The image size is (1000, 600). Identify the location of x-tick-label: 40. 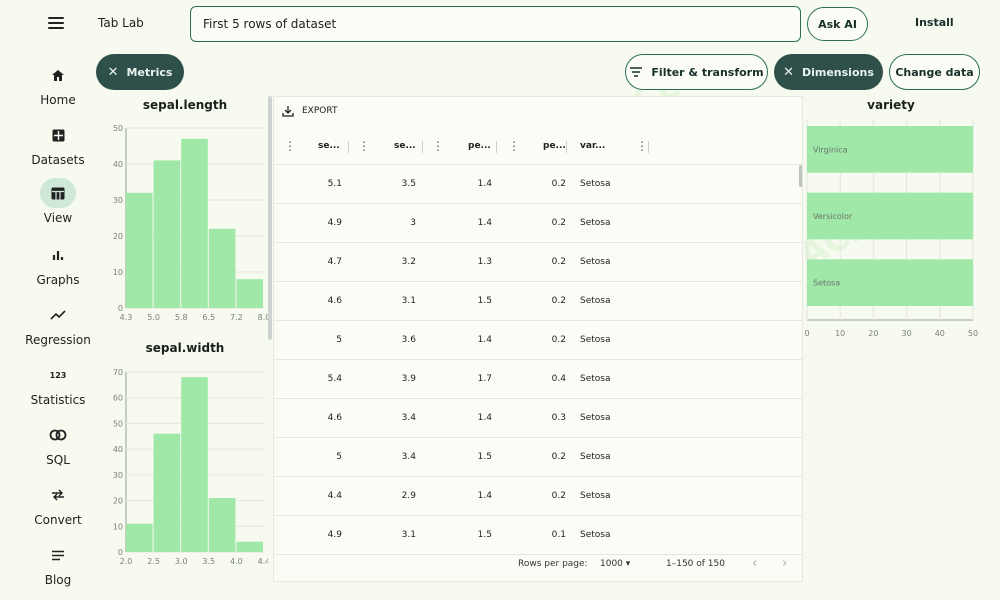
(940, 333).